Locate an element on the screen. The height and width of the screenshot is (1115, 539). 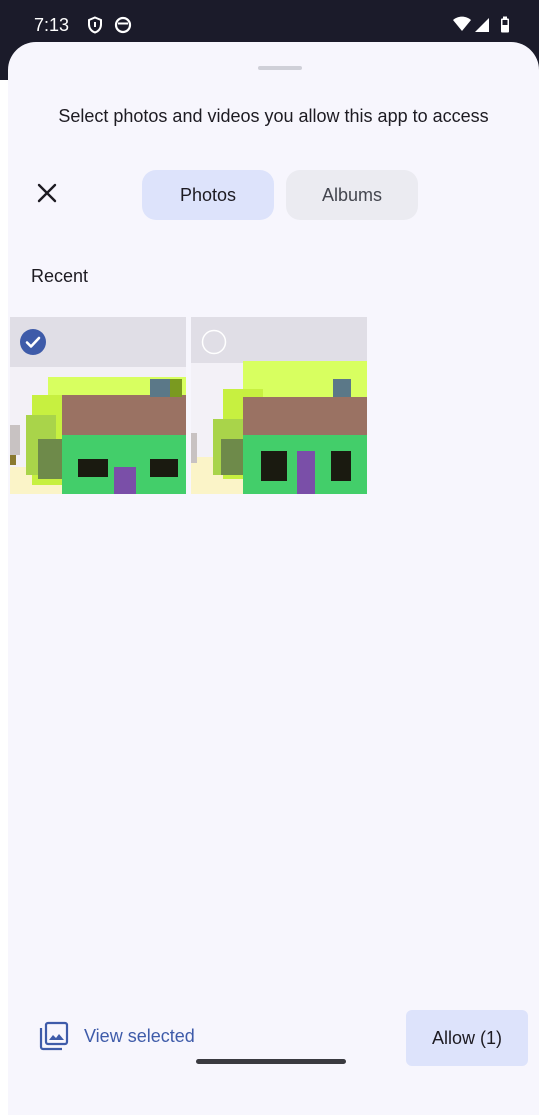
status-time: 7:13 is located at coordinates (52, 25).